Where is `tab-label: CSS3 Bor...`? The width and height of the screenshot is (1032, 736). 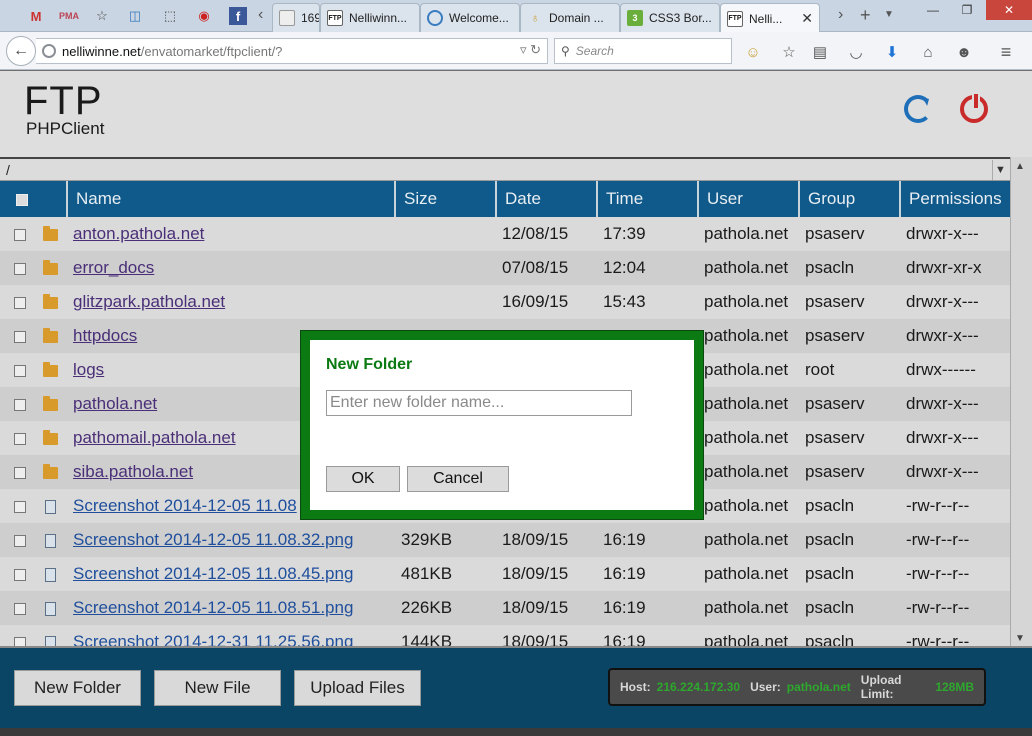 tab-label: CSS3 Bor... is located at coordinates (680, 18).